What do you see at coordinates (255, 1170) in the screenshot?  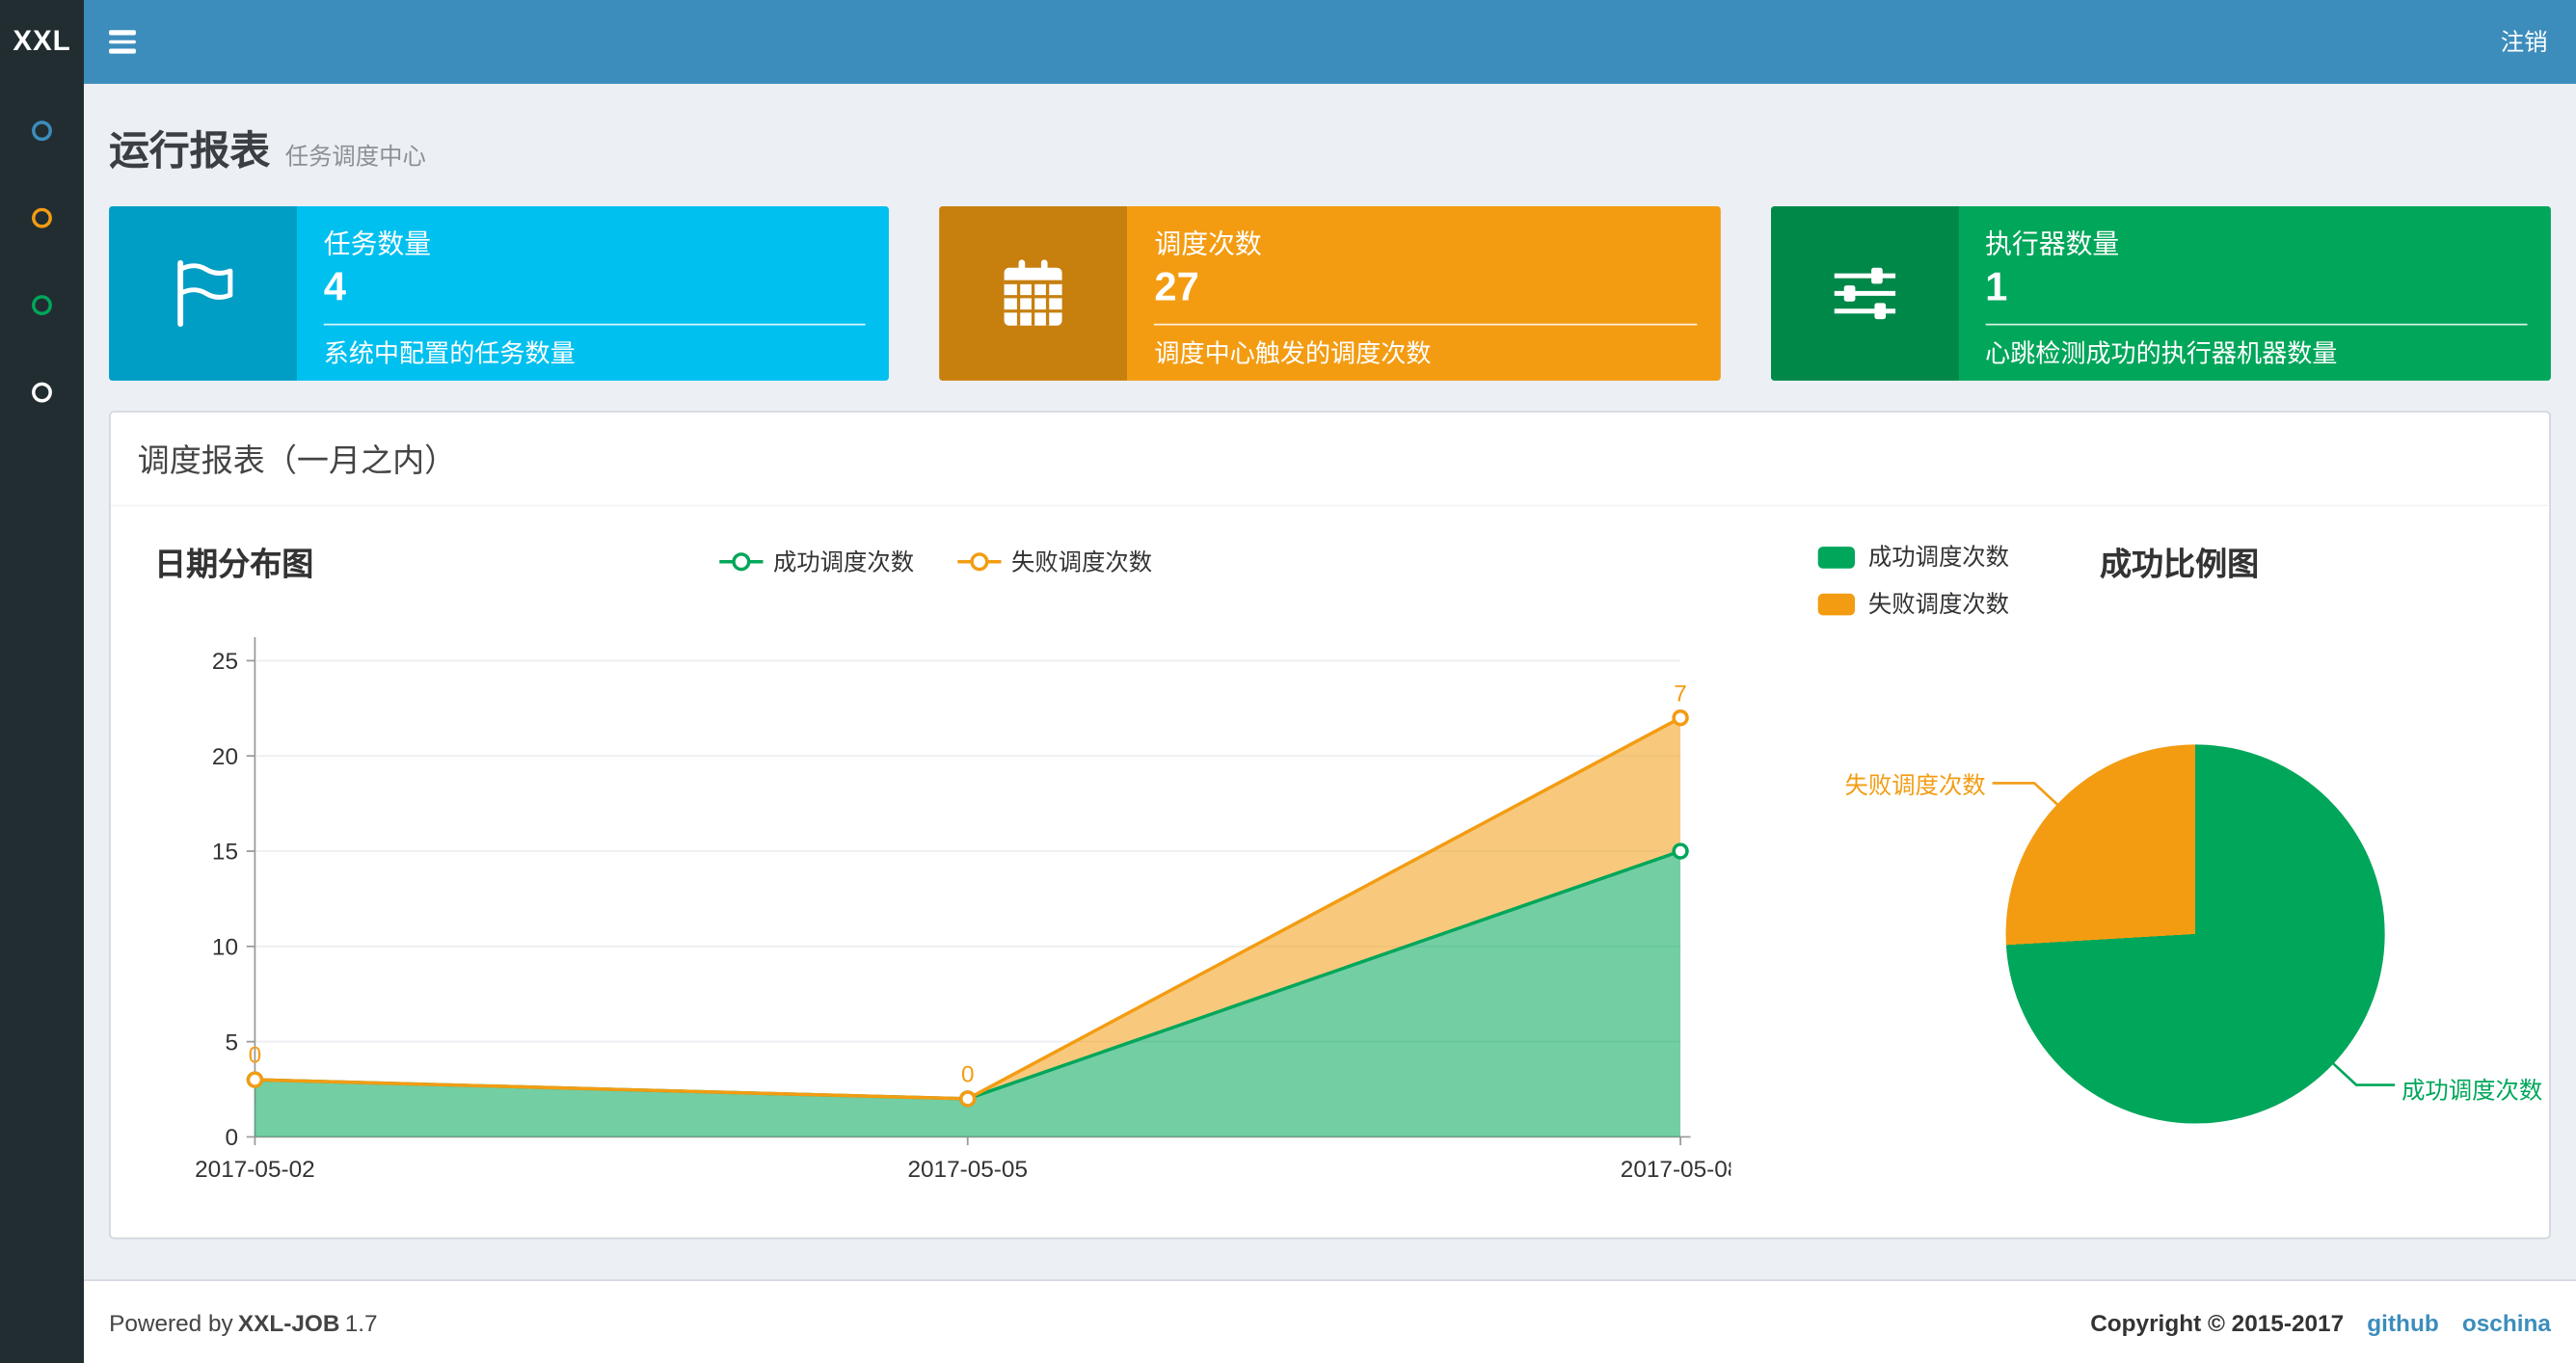 I see `svg-text: 2017-05-02` at bounding box center [255, 1170].